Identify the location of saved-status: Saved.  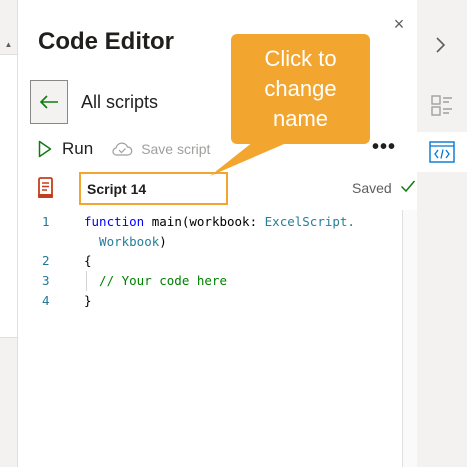
(372, 188).